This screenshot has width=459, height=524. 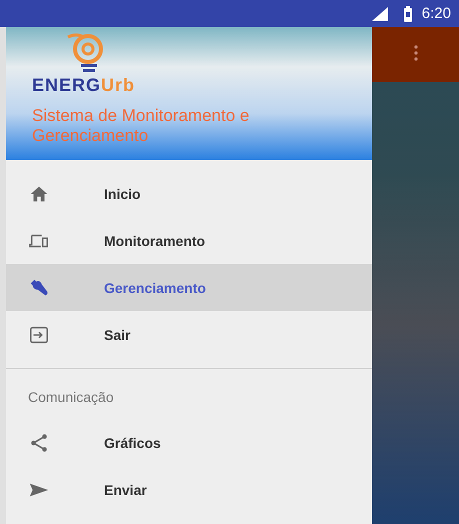 I want to click on share-icon, so click(x=39, y=443).